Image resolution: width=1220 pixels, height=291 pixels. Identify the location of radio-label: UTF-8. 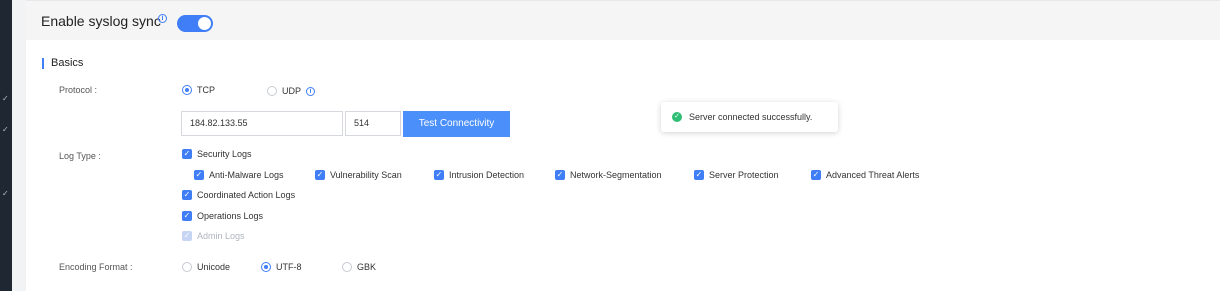
(289, 267).